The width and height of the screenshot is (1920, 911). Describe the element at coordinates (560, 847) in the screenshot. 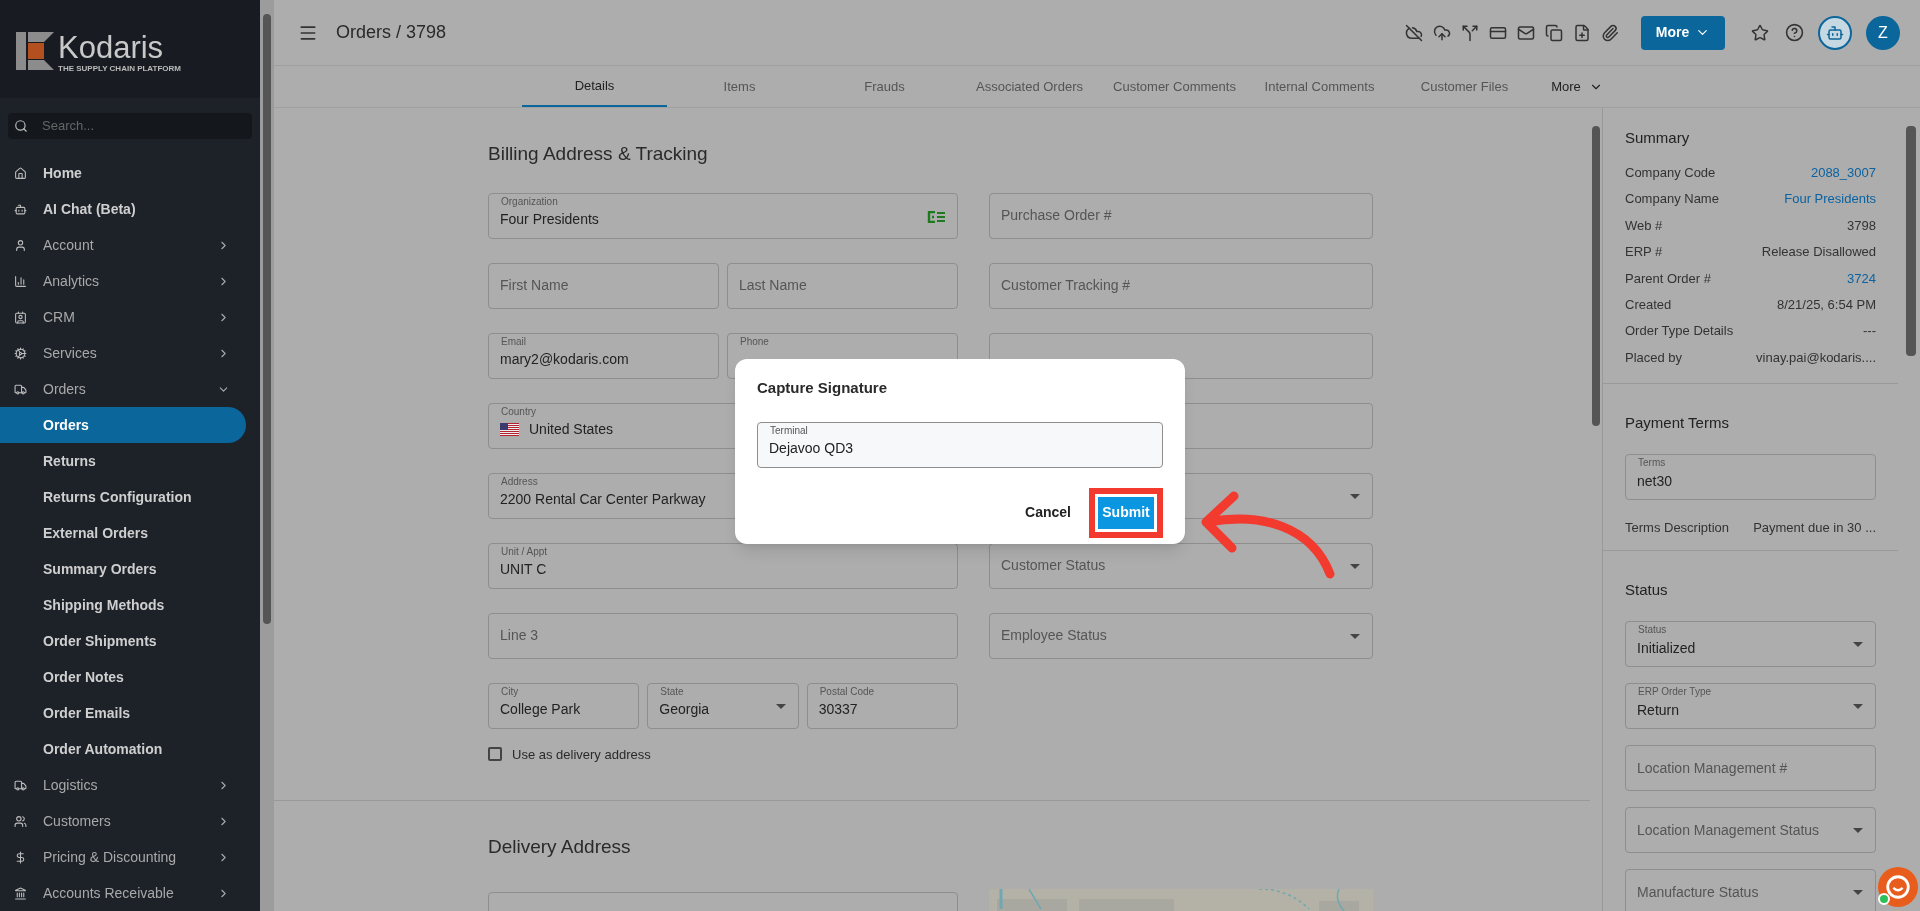

I see `section-title: Delivery Address` at that location.